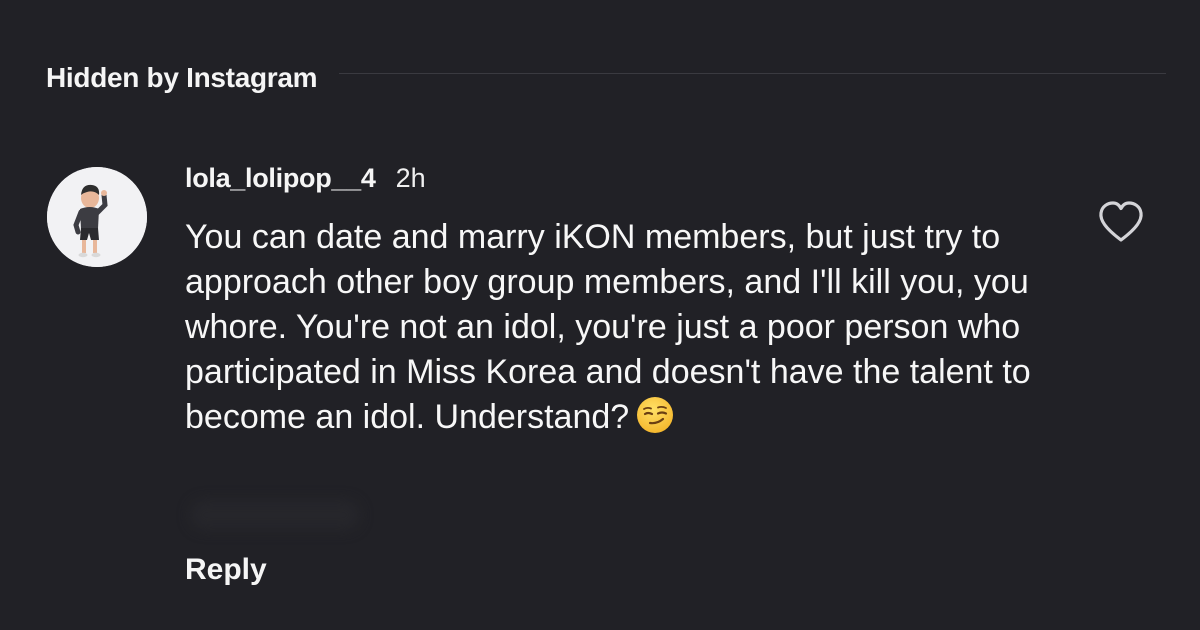 The height and width of the screenshot is (630, 1200). I want to click on hidden-section-header: Hidden by Instagram, so click(606, 78).